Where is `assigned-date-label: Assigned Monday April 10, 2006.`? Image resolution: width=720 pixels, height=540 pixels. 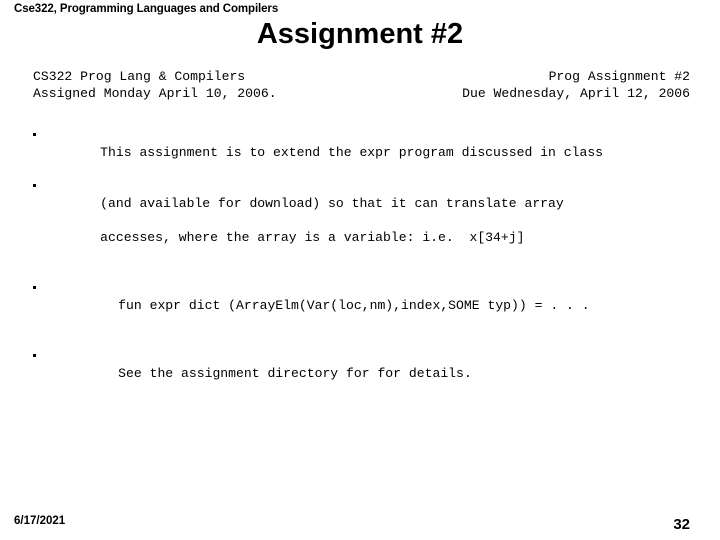 assigned-date-label: Assigned Monday April 10, 2006. is located at coordinates (155, 93).